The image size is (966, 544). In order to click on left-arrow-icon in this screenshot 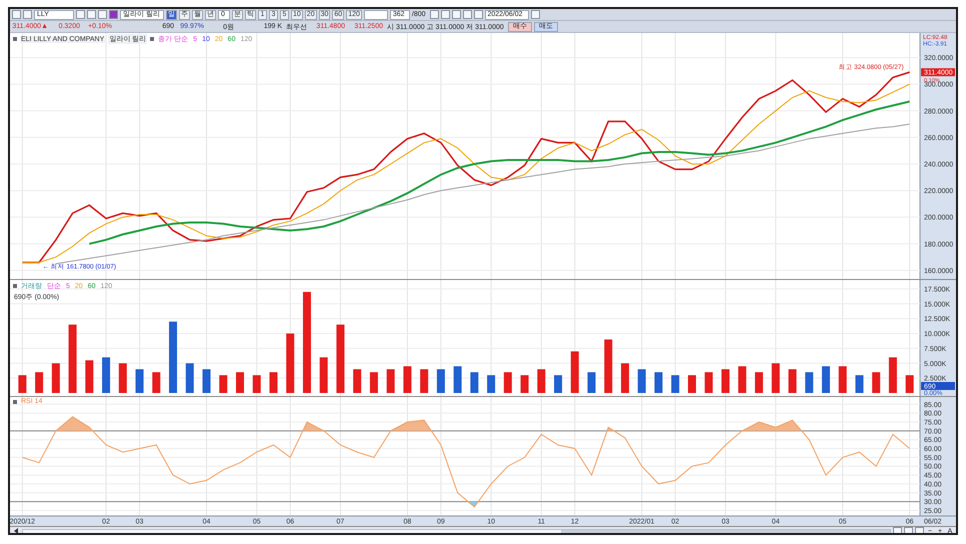, I will do `click(16, 530)`.